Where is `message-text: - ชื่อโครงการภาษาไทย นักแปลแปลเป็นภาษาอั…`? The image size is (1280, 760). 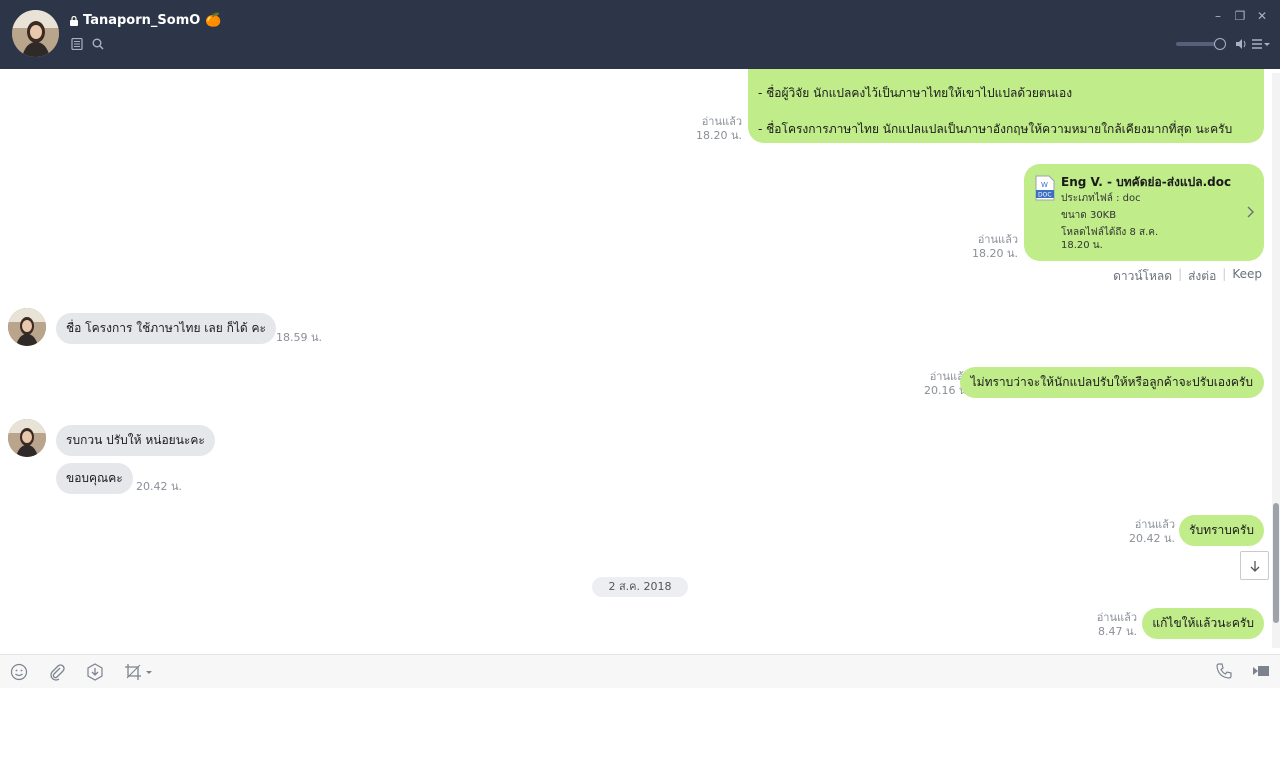
message-text: - ชื่อโครงการภาษาไทย นักแปลแปลเป็นภาษาอั… is located at coordinates (995, 129).